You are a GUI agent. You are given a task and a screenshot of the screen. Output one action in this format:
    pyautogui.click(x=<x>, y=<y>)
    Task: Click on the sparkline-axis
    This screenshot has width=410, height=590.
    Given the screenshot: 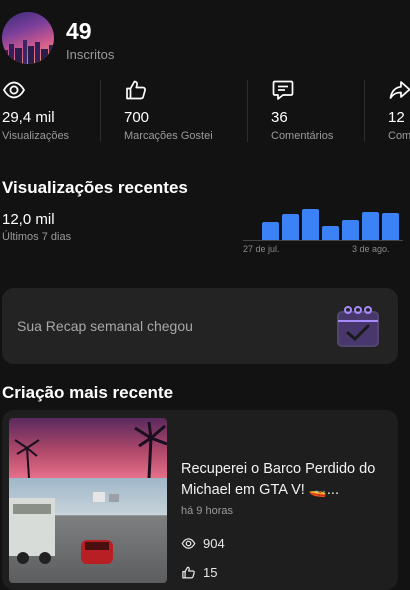 What is the action you would take?
    pyautogui.click(x=323, y=240)
    